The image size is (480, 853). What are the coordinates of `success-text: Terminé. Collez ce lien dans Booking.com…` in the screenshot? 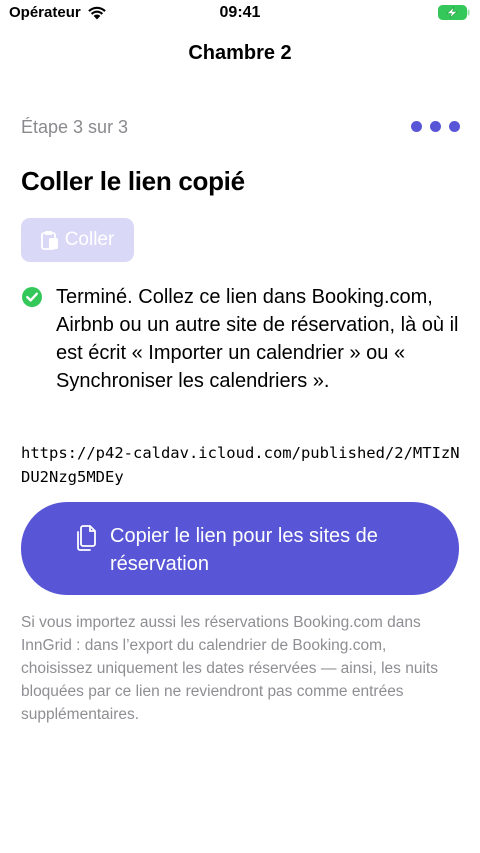 It's located at (257, 339).